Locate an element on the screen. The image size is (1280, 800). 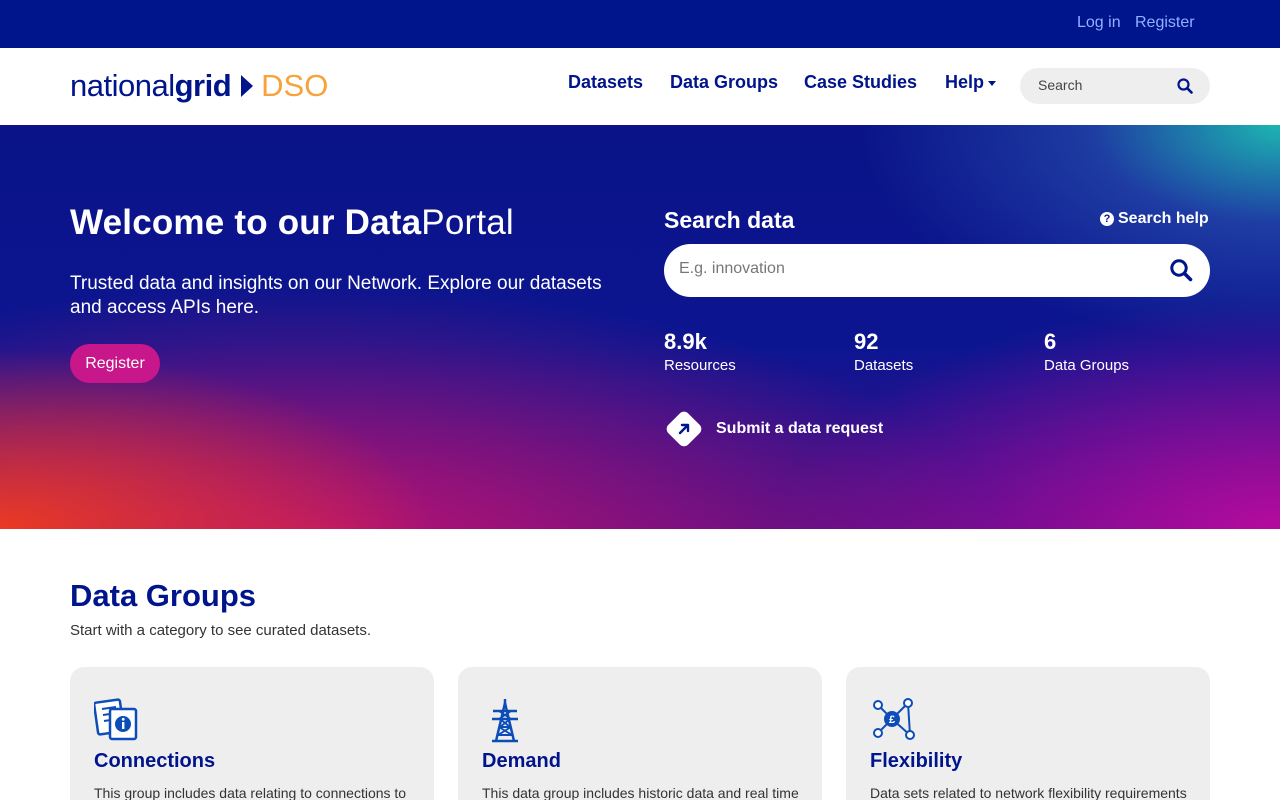
hero-register-button: Register is located at coordinates (115, 363).